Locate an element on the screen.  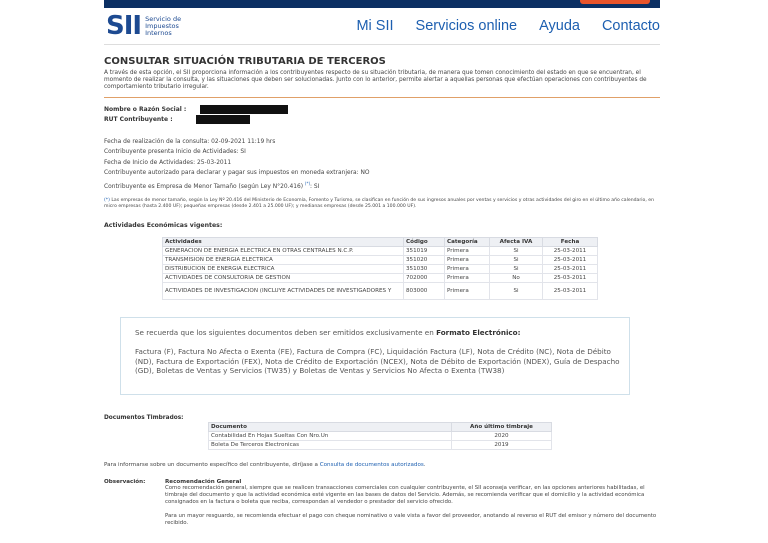
rut-redacted is located at coordinates (223, 119).